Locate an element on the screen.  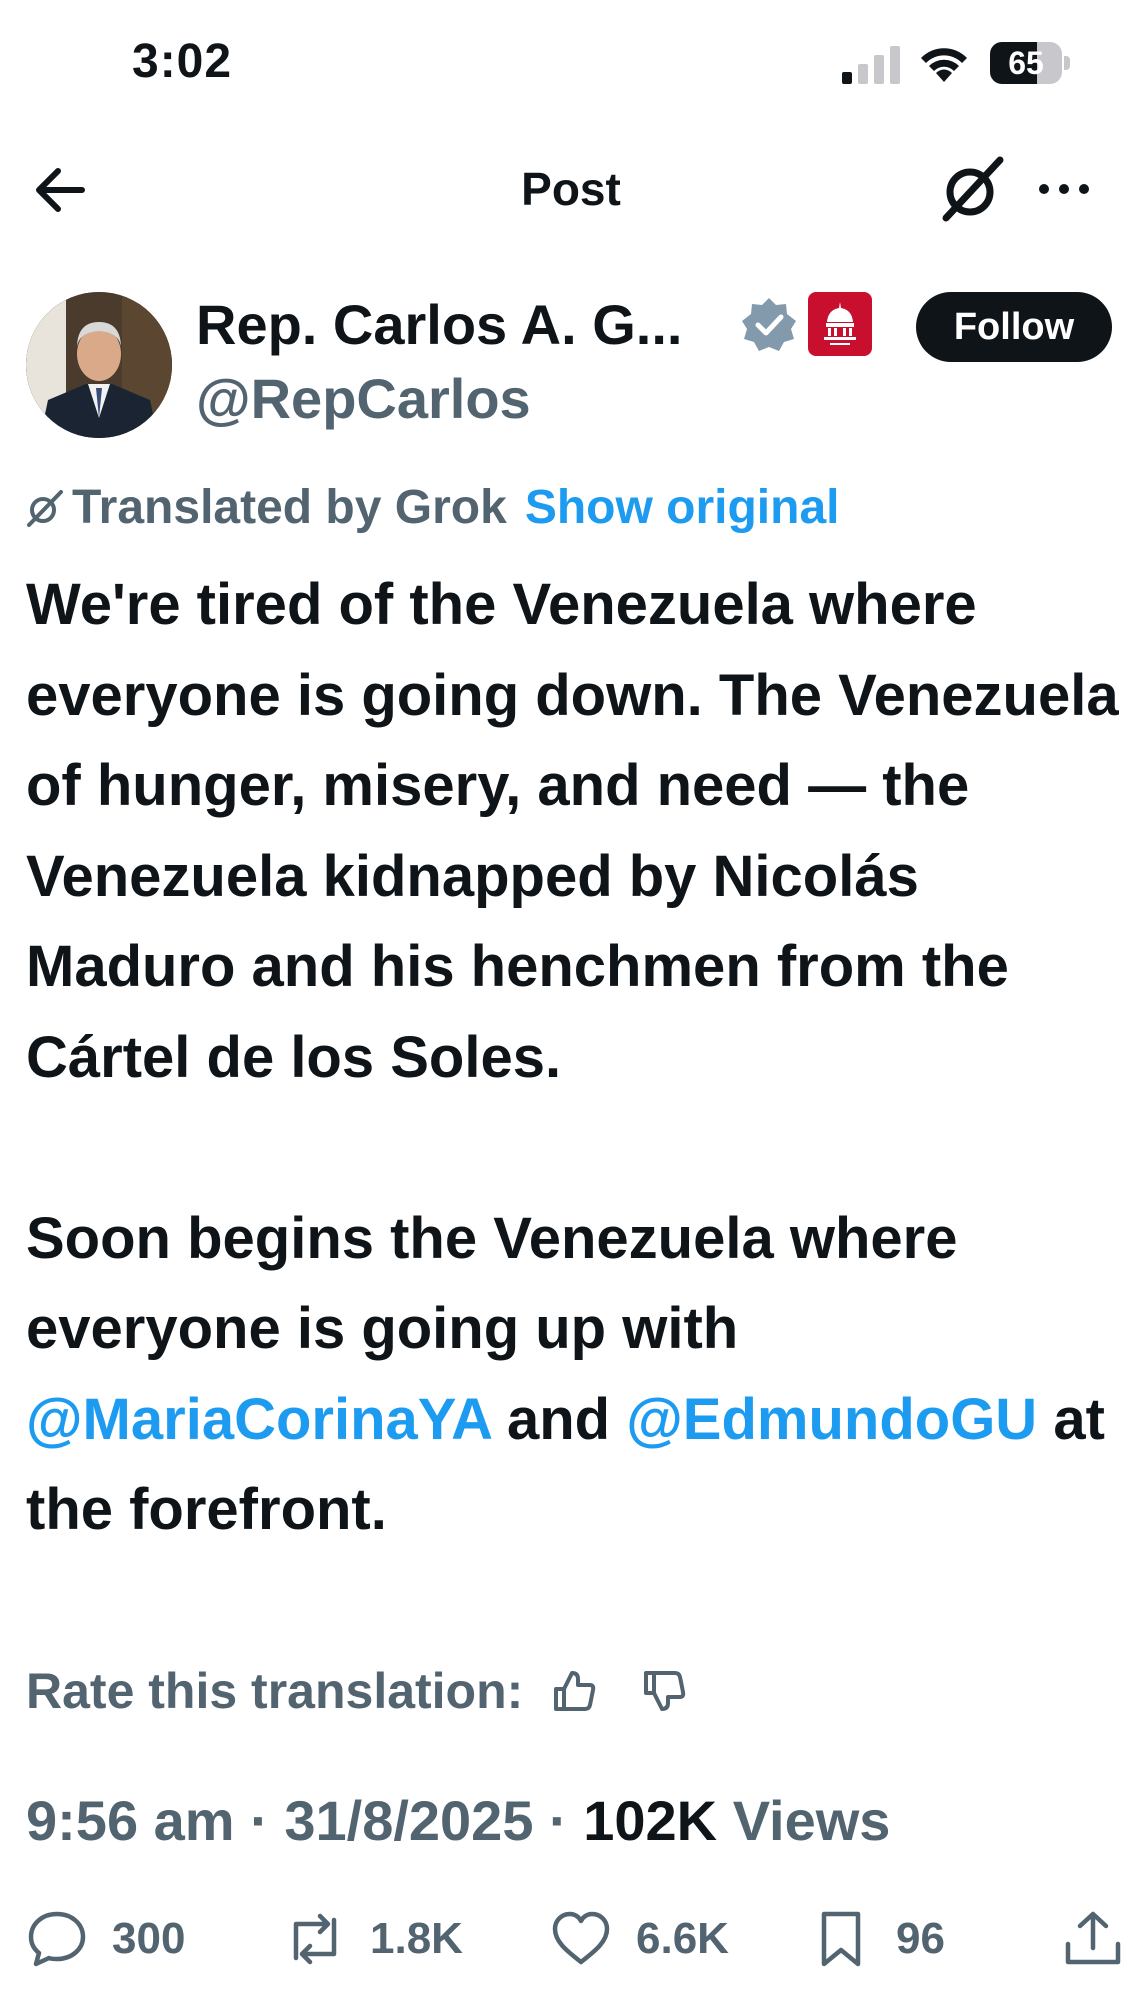
bookmark-icon is located at coordinates (841, 1939).